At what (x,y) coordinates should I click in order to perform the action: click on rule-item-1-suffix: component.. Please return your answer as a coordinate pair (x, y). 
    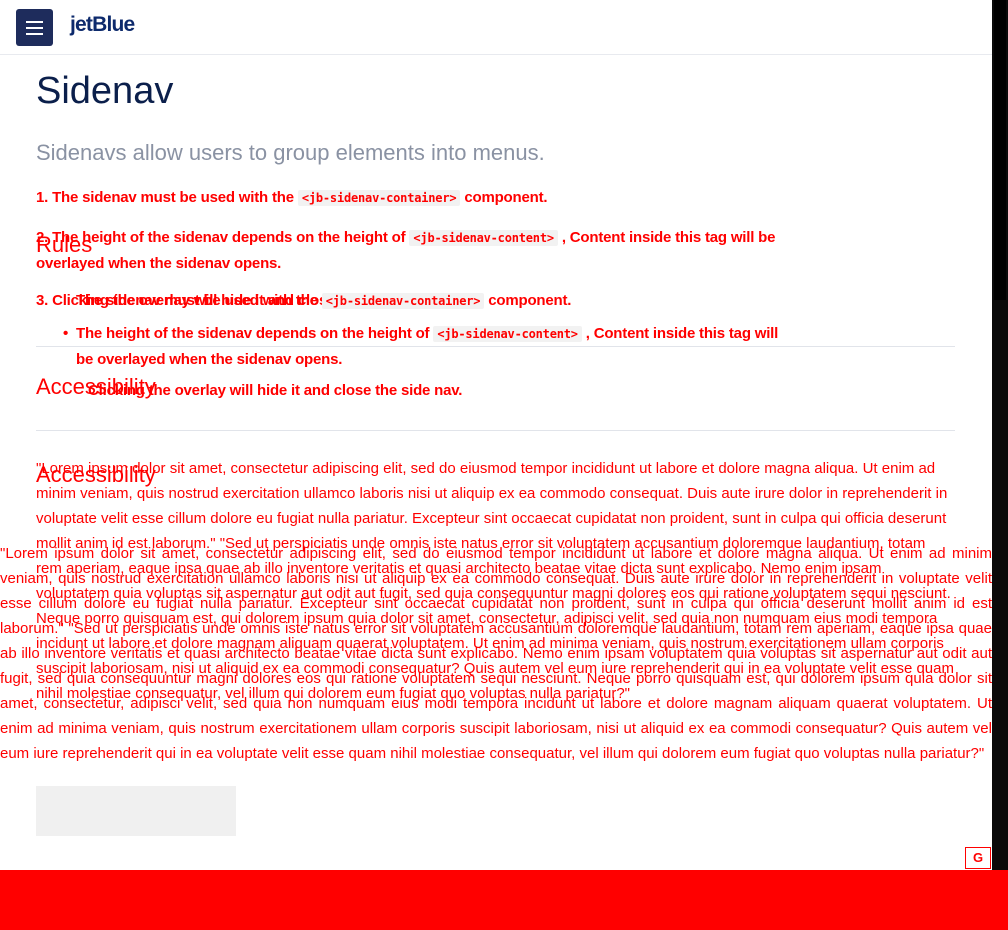
    Looking at the image, I should click on (506, 197).